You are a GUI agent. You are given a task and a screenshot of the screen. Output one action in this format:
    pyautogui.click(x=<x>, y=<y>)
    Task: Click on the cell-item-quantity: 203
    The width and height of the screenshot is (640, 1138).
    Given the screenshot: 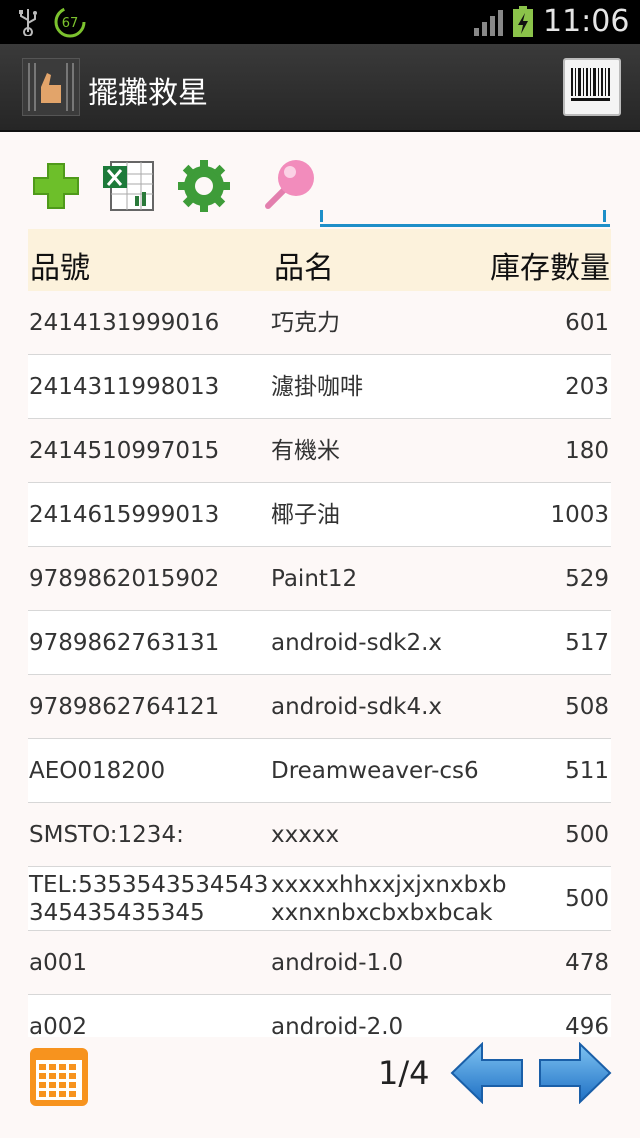 What is the action you would take?
    pyautogui.click(x=587, y=387)
    